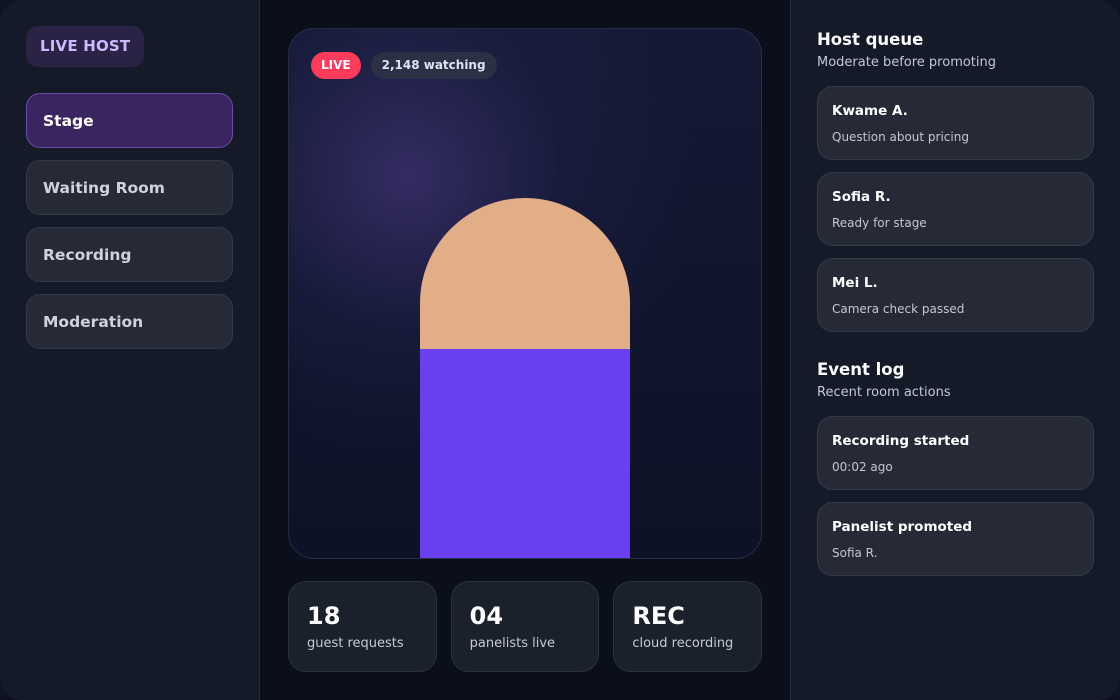  What do you see at coordinates (955, 453) in the screenshot?
I see `event-item: Recording started 00:02 ago` at bounding box center [955, 453].